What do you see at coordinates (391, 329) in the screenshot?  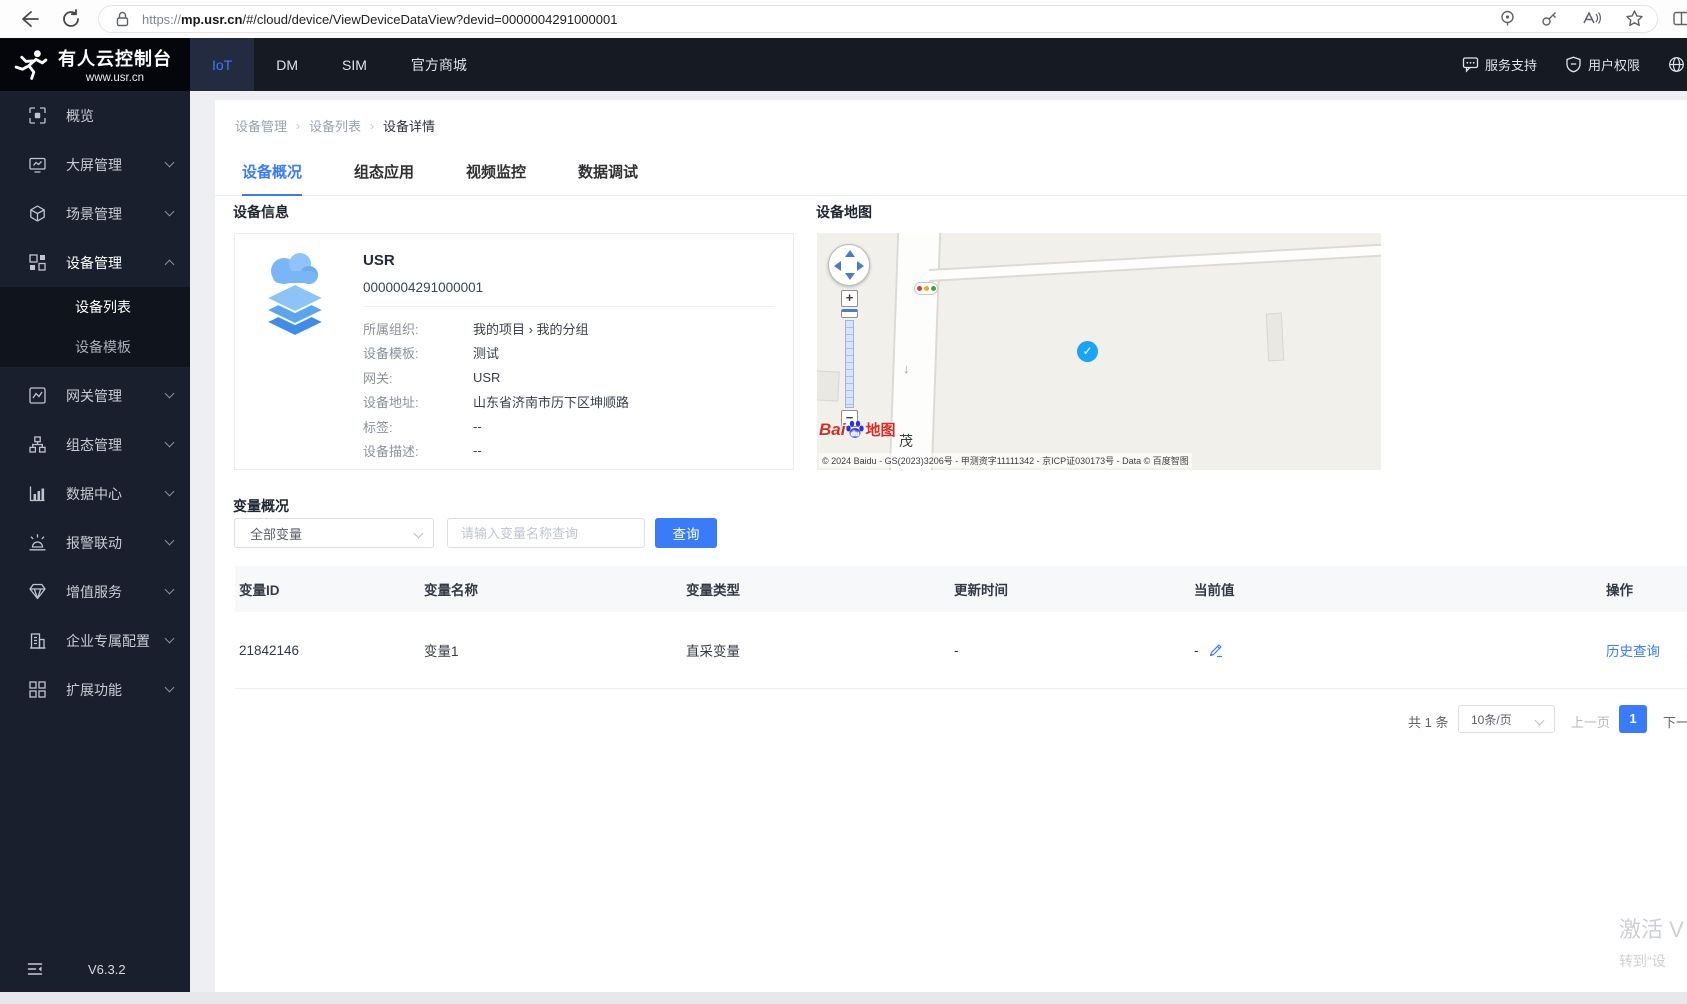 I see `field-label: 所属组织:` at bounding box center [391, 329].